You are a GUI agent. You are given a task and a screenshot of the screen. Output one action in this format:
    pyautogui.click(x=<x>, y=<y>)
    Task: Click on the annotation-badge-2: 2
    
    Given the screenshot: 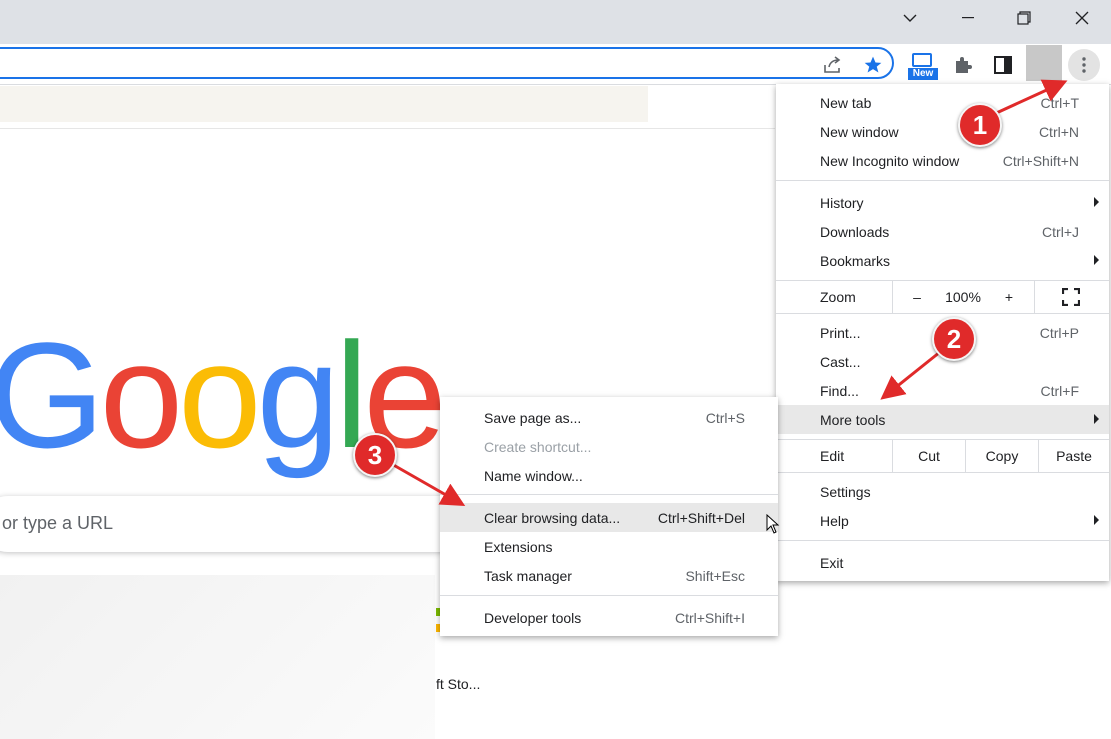 What is the action you would take?
    pyautogui.click(x=954, y=339)
    